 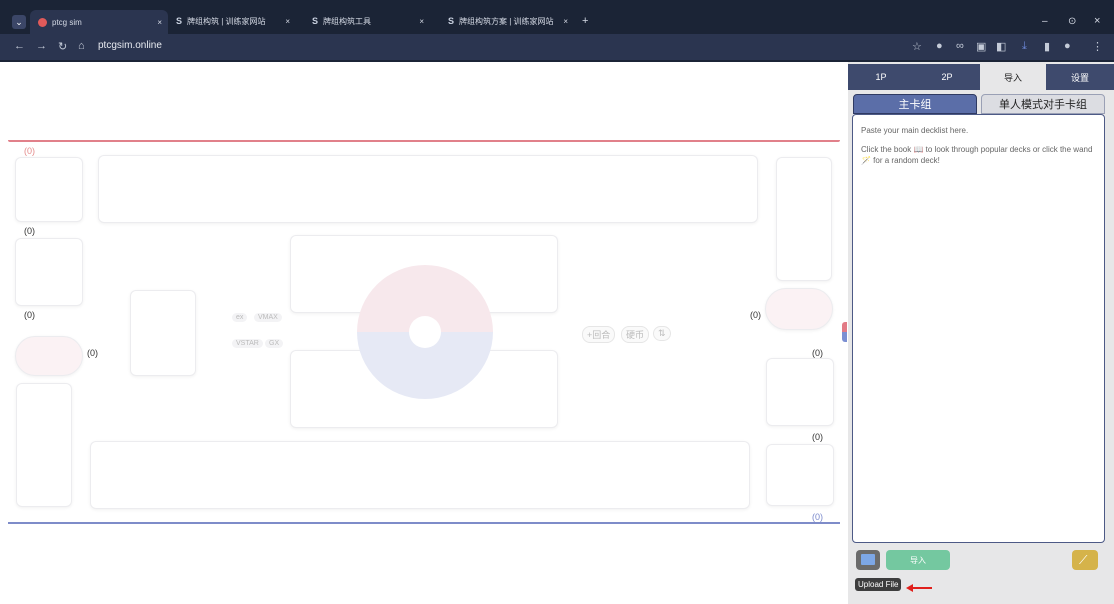 What do you see at coordinates (81, 46) in the screenshot?
I see `home-icon: ⌂` at bounding box center [81, 46].